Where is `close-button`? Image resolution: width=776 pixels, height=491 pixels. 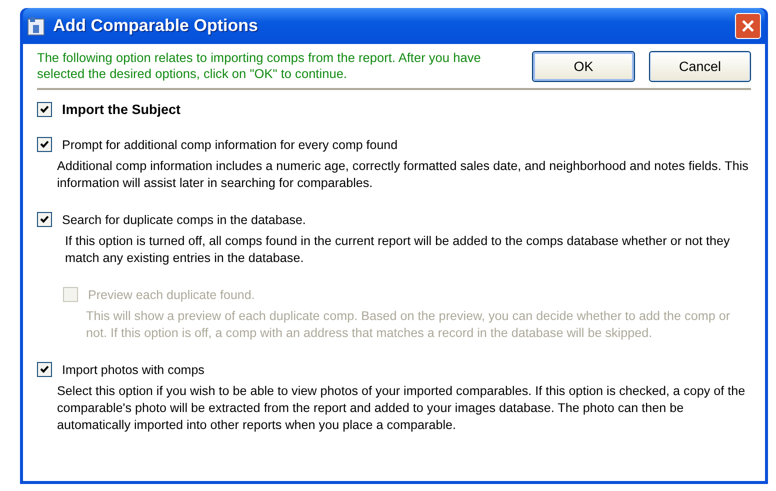
close-button is located at coordinates (748, 26).